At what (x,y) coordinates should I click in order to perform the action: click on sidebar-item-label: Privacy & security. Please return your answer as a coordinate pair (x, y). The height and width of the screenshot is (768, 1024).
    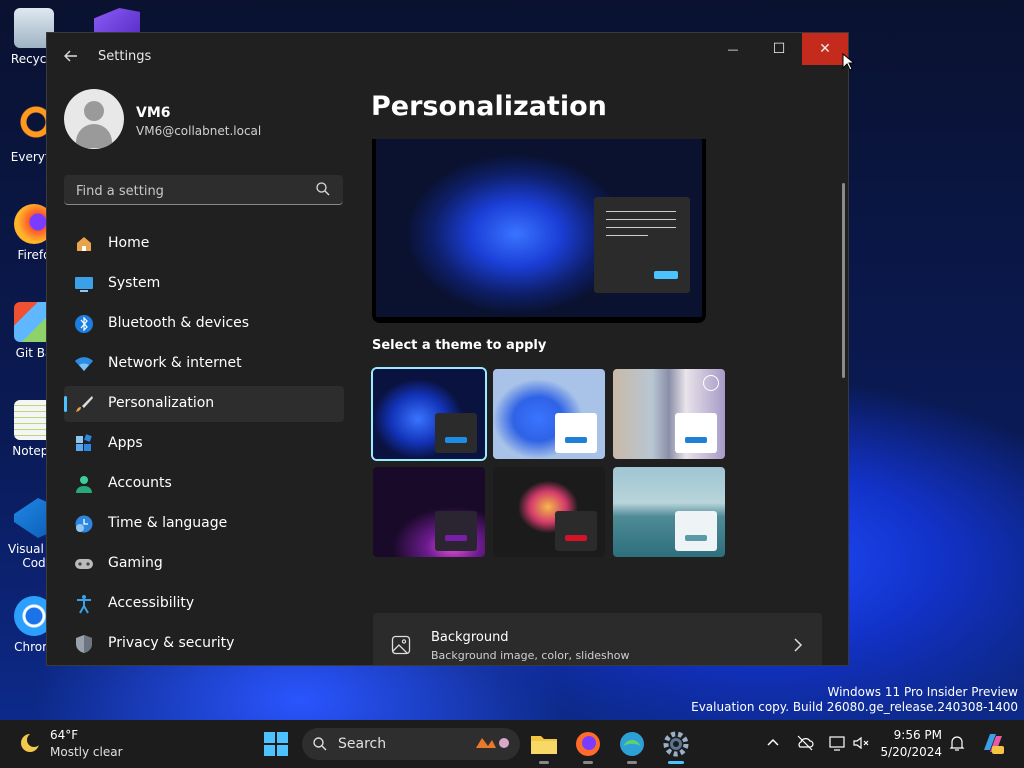
    Looking at the image, I should click on (171, 643).